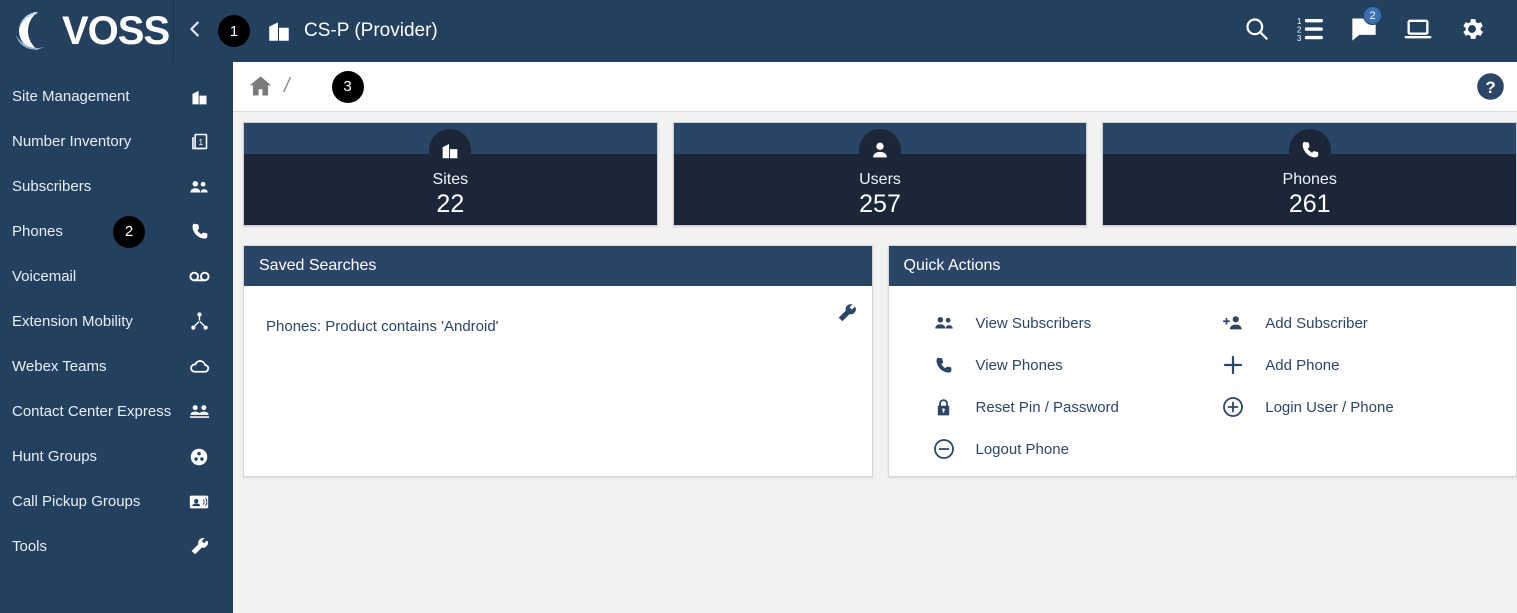 The height and width of the screenshot is (613, 1517). I want to click on quick-action-label: Add Phone, so click(1302, 365).